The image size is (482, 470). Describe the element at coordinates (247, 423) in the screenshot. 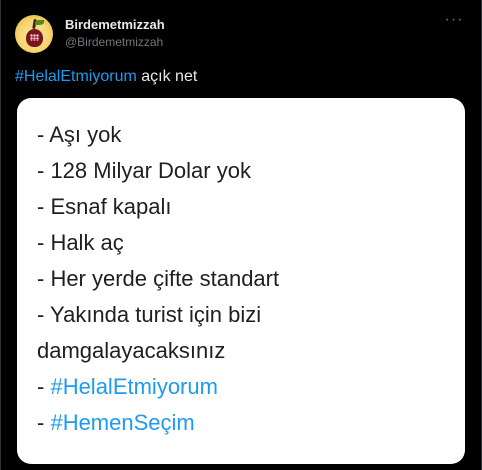

I see `image-text-line: - #HemenSeçim` at that location.